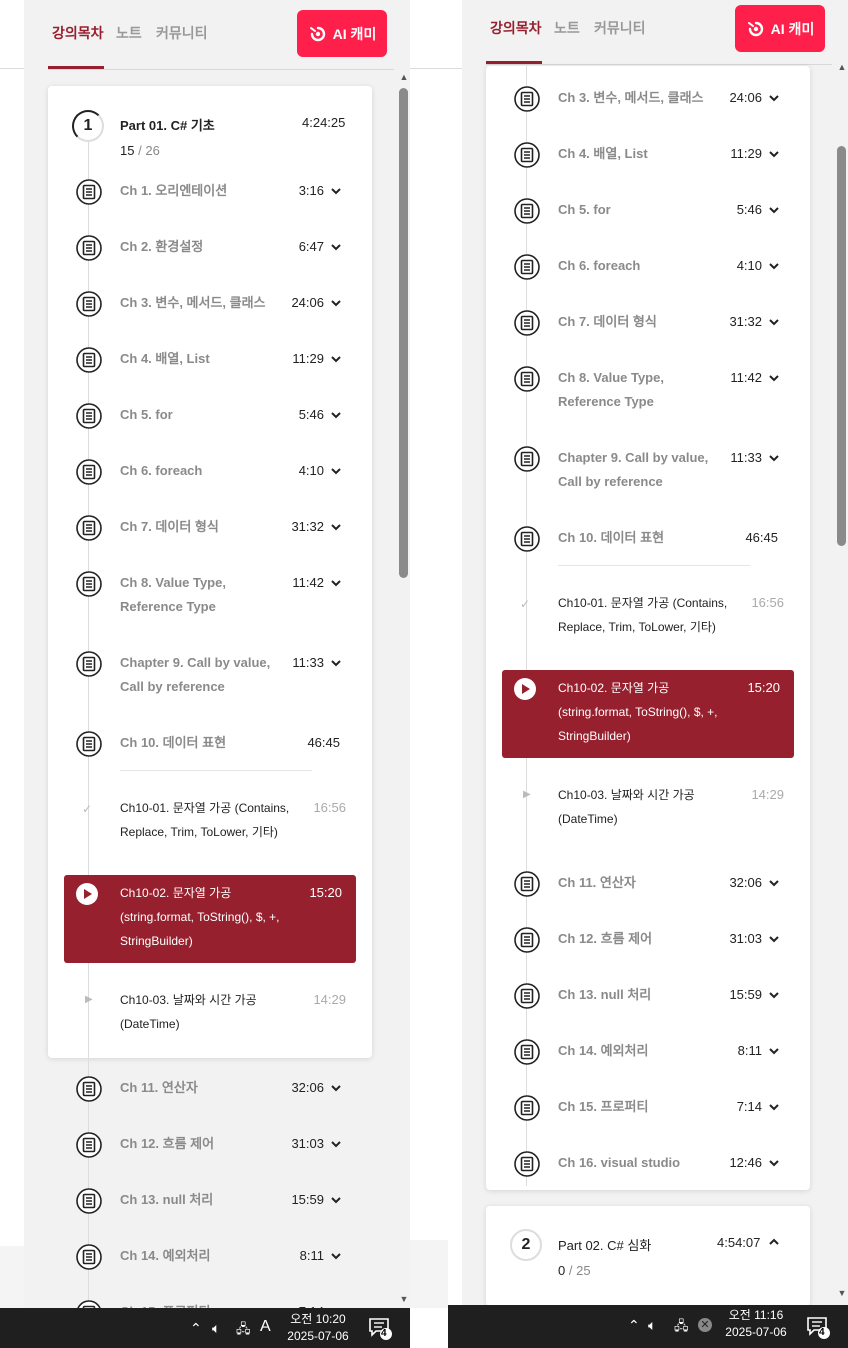  I want to click on close-circle-icon: ✕, so click(705, 1325).